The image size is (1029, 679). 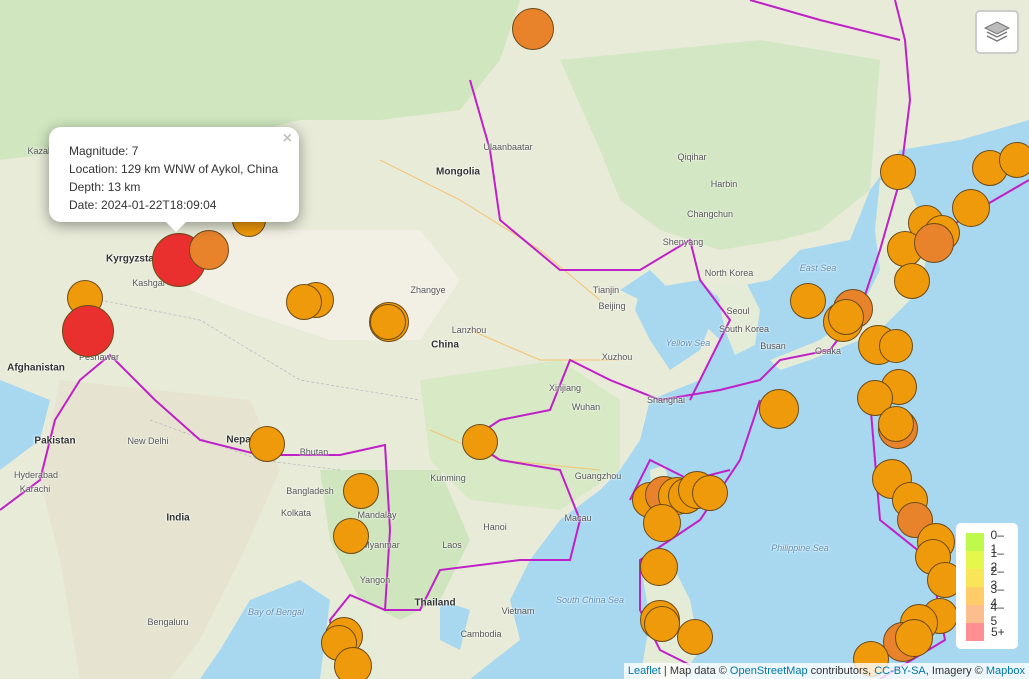 What do you see at coordinates (688, 343) in the screenshot?
I see `map-label: Yellow Sea` at bounding box center [688, 343].